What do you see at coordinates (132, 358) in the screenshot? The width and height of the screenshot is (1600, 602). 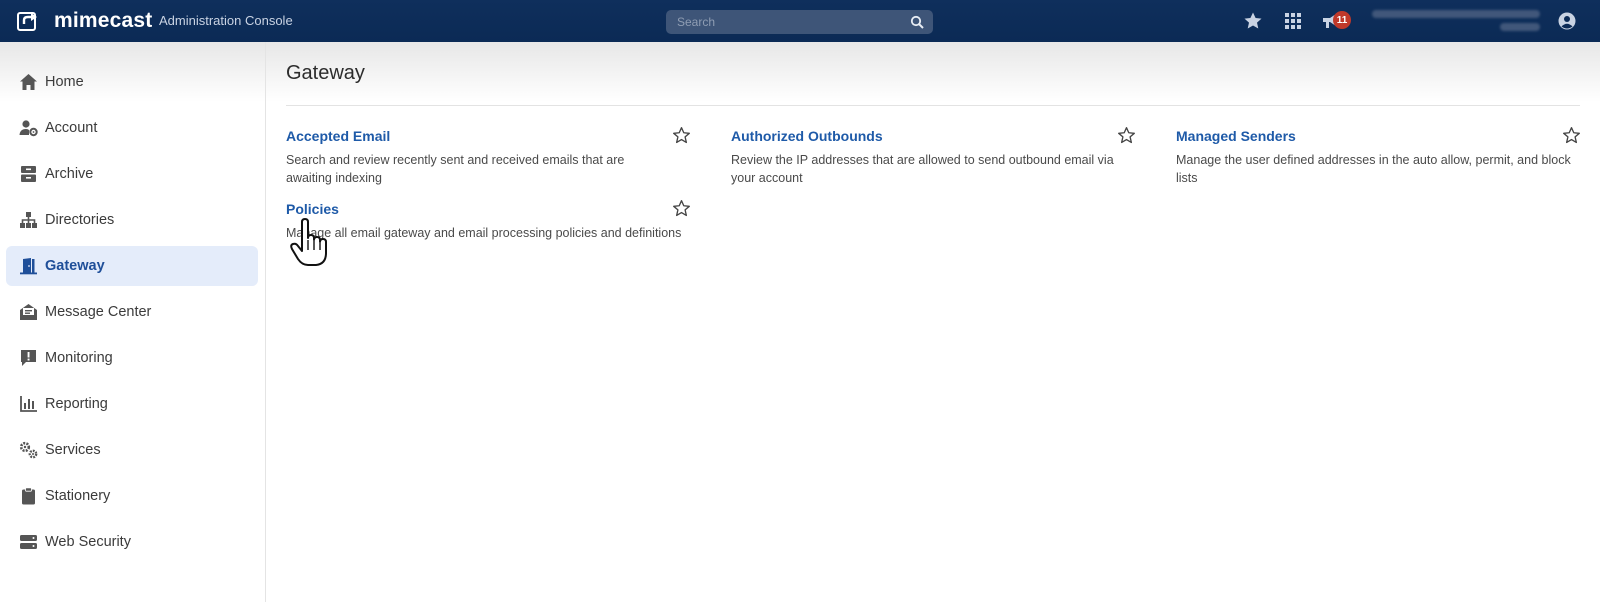 I see `sidebar-item-monitoring: Monitoring` at bounding box center [132, 358].